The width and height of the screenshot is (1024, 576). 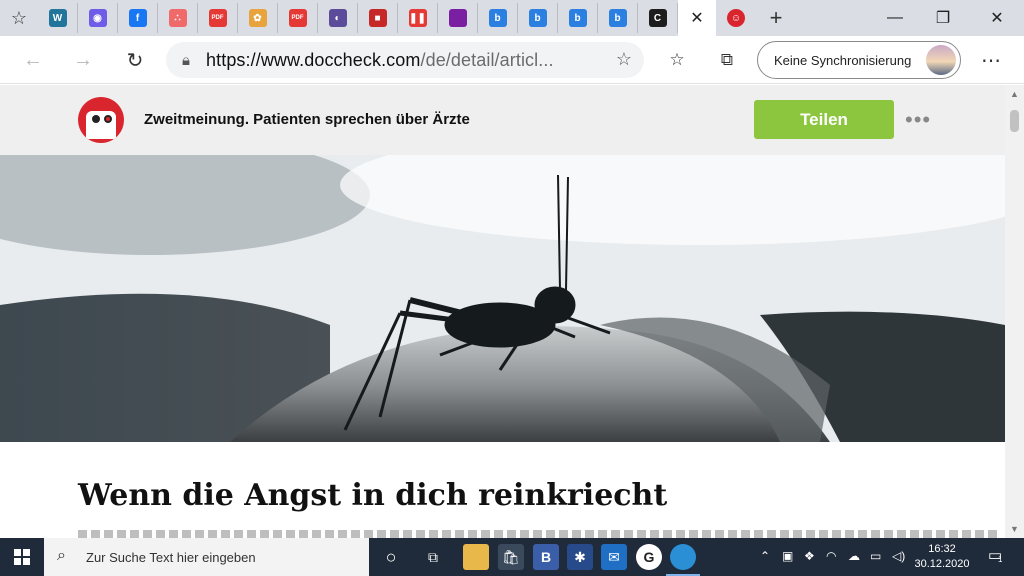 I want to click on pause-icon: ❚❚, so click(x=417, y=18).